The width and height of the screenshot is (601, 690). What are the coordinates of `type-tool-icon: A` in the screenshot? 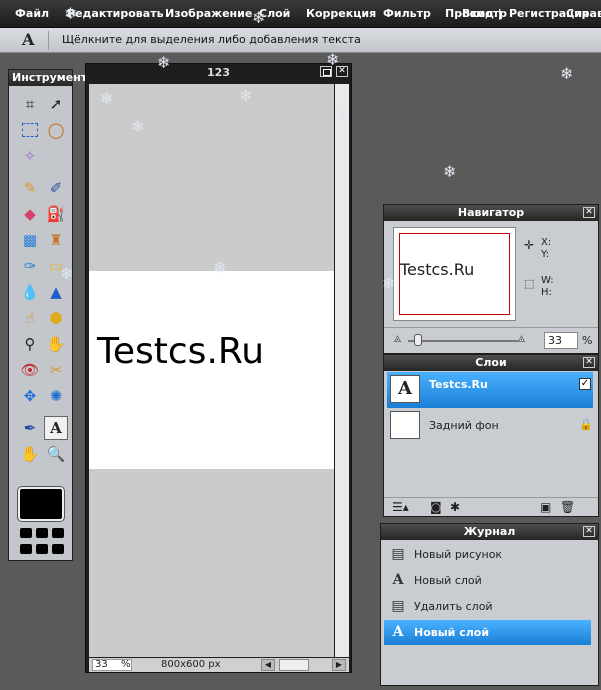 It's located at (56, 428).